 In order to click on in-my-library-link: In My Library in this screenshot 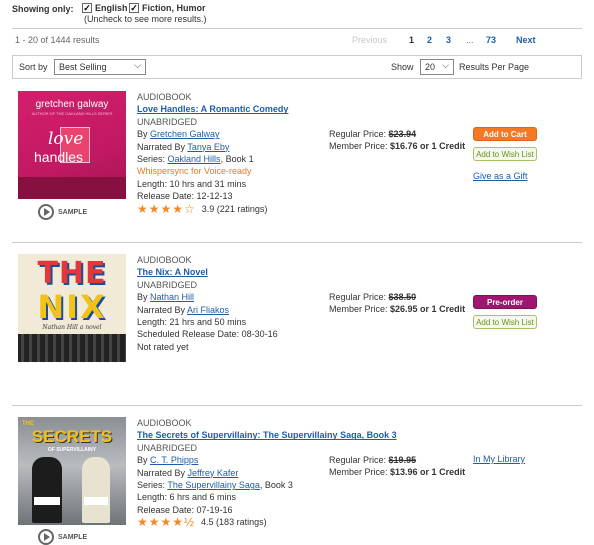, I will do `click(499, 459)`.